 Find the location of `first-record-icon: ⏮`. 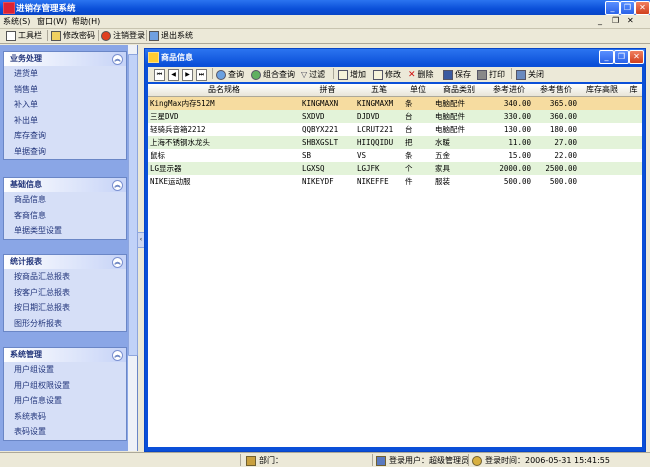

first-record-icon: ⏮ is located at coordinates (159, 75).